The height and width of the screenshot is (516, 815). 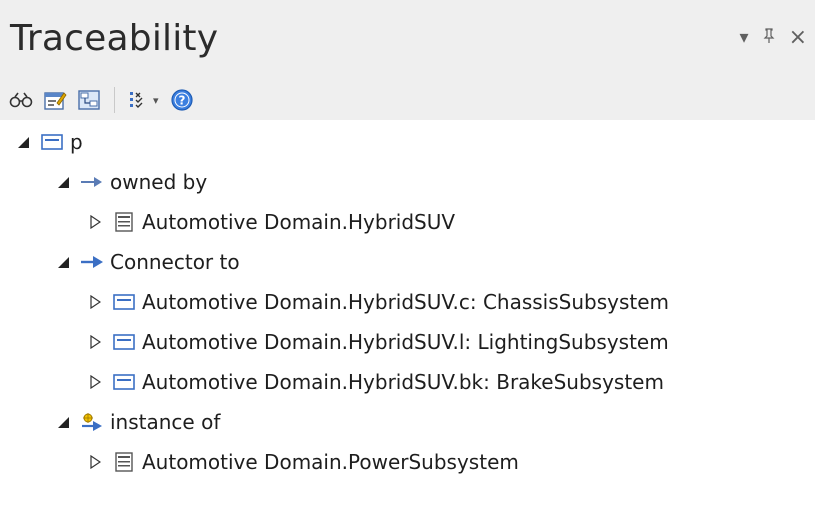 I want to click on instance-of-icon, so click(x=92, y=422).